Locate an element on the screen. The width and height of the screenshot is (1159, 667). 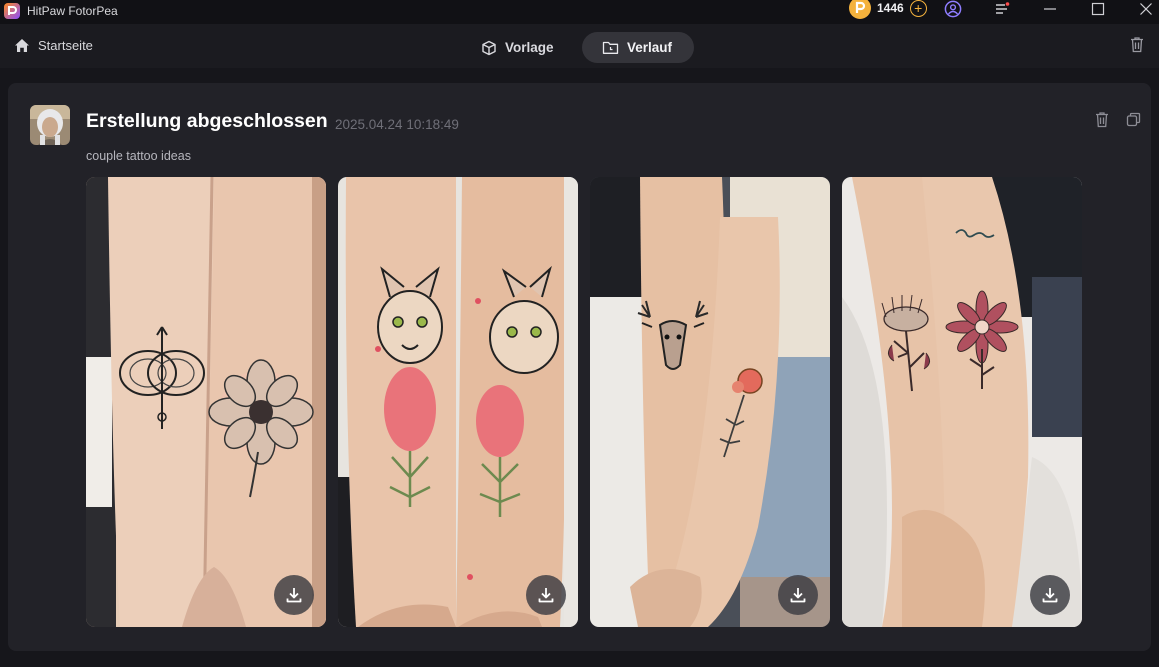
tattoo-image-cat-floral is located at coordinates (458, 402).